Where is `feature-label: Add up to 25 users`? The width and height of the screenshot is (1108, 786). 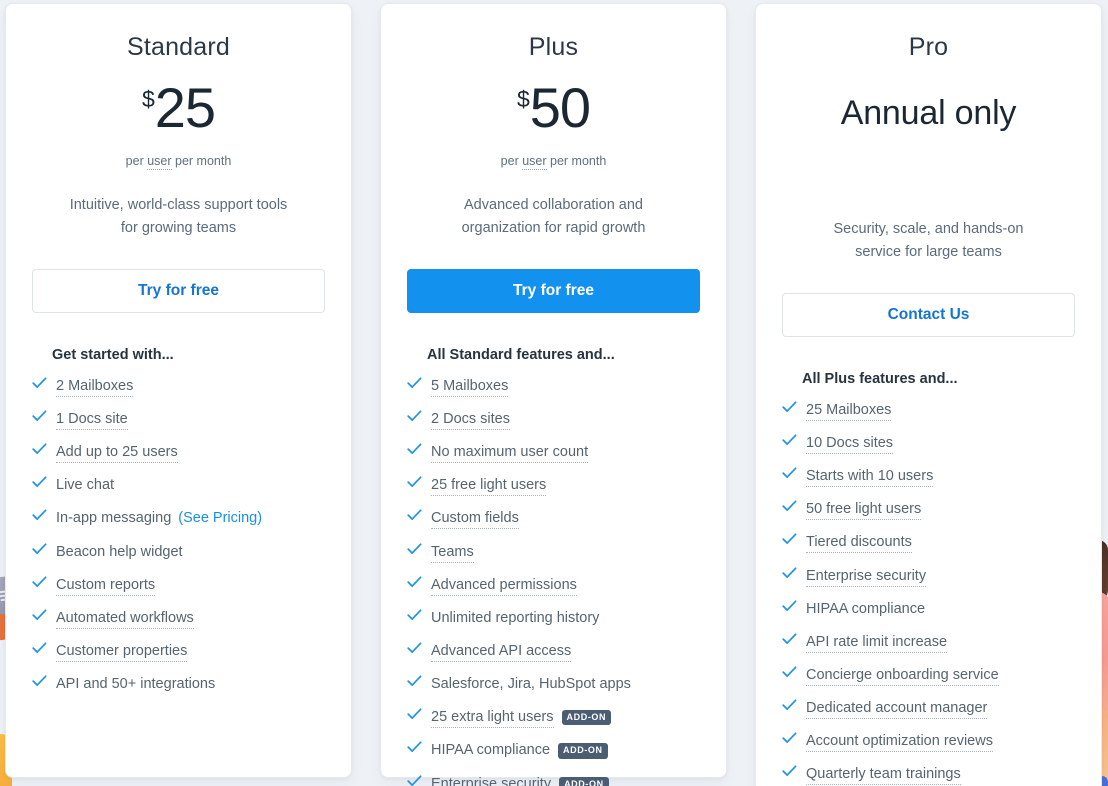 feature-label: Add up to 25 users is located at coordinates (117, 454).